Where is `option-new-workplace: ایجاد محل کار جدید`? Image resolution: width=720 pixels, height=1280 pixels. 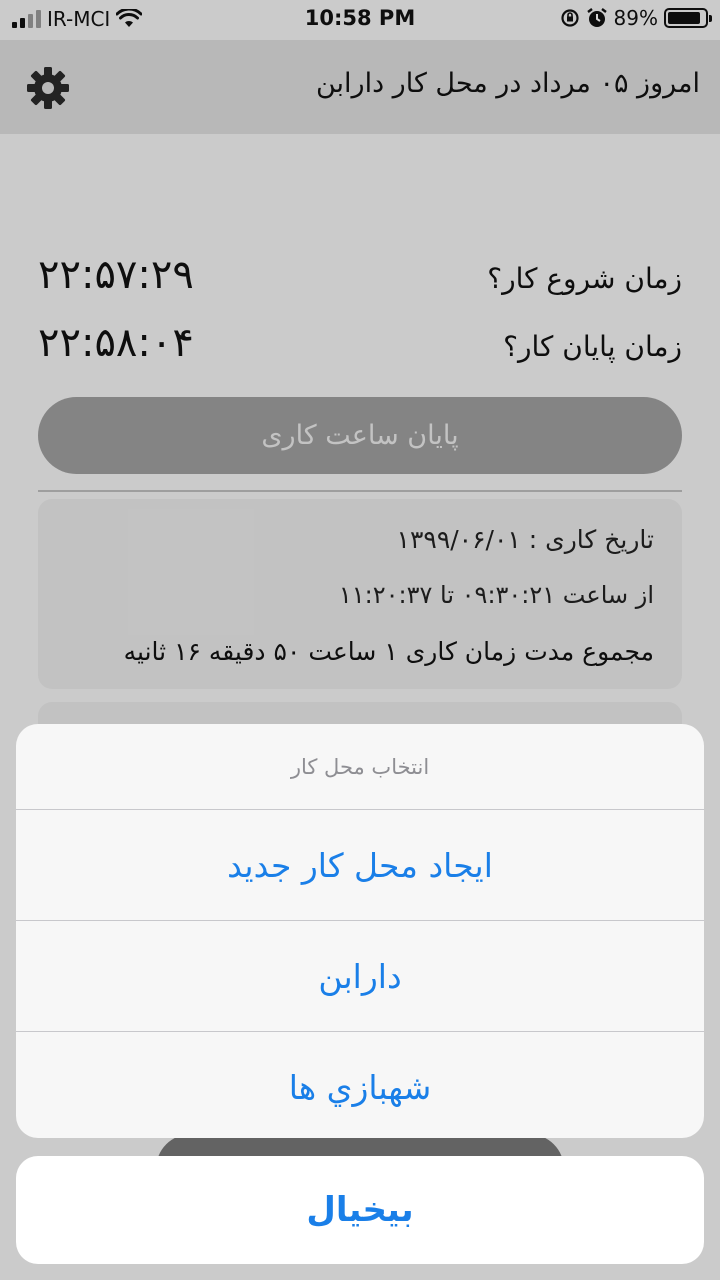
option-new-workplace: ایجاد محل کار جدید is located at coordinates (360, 865).